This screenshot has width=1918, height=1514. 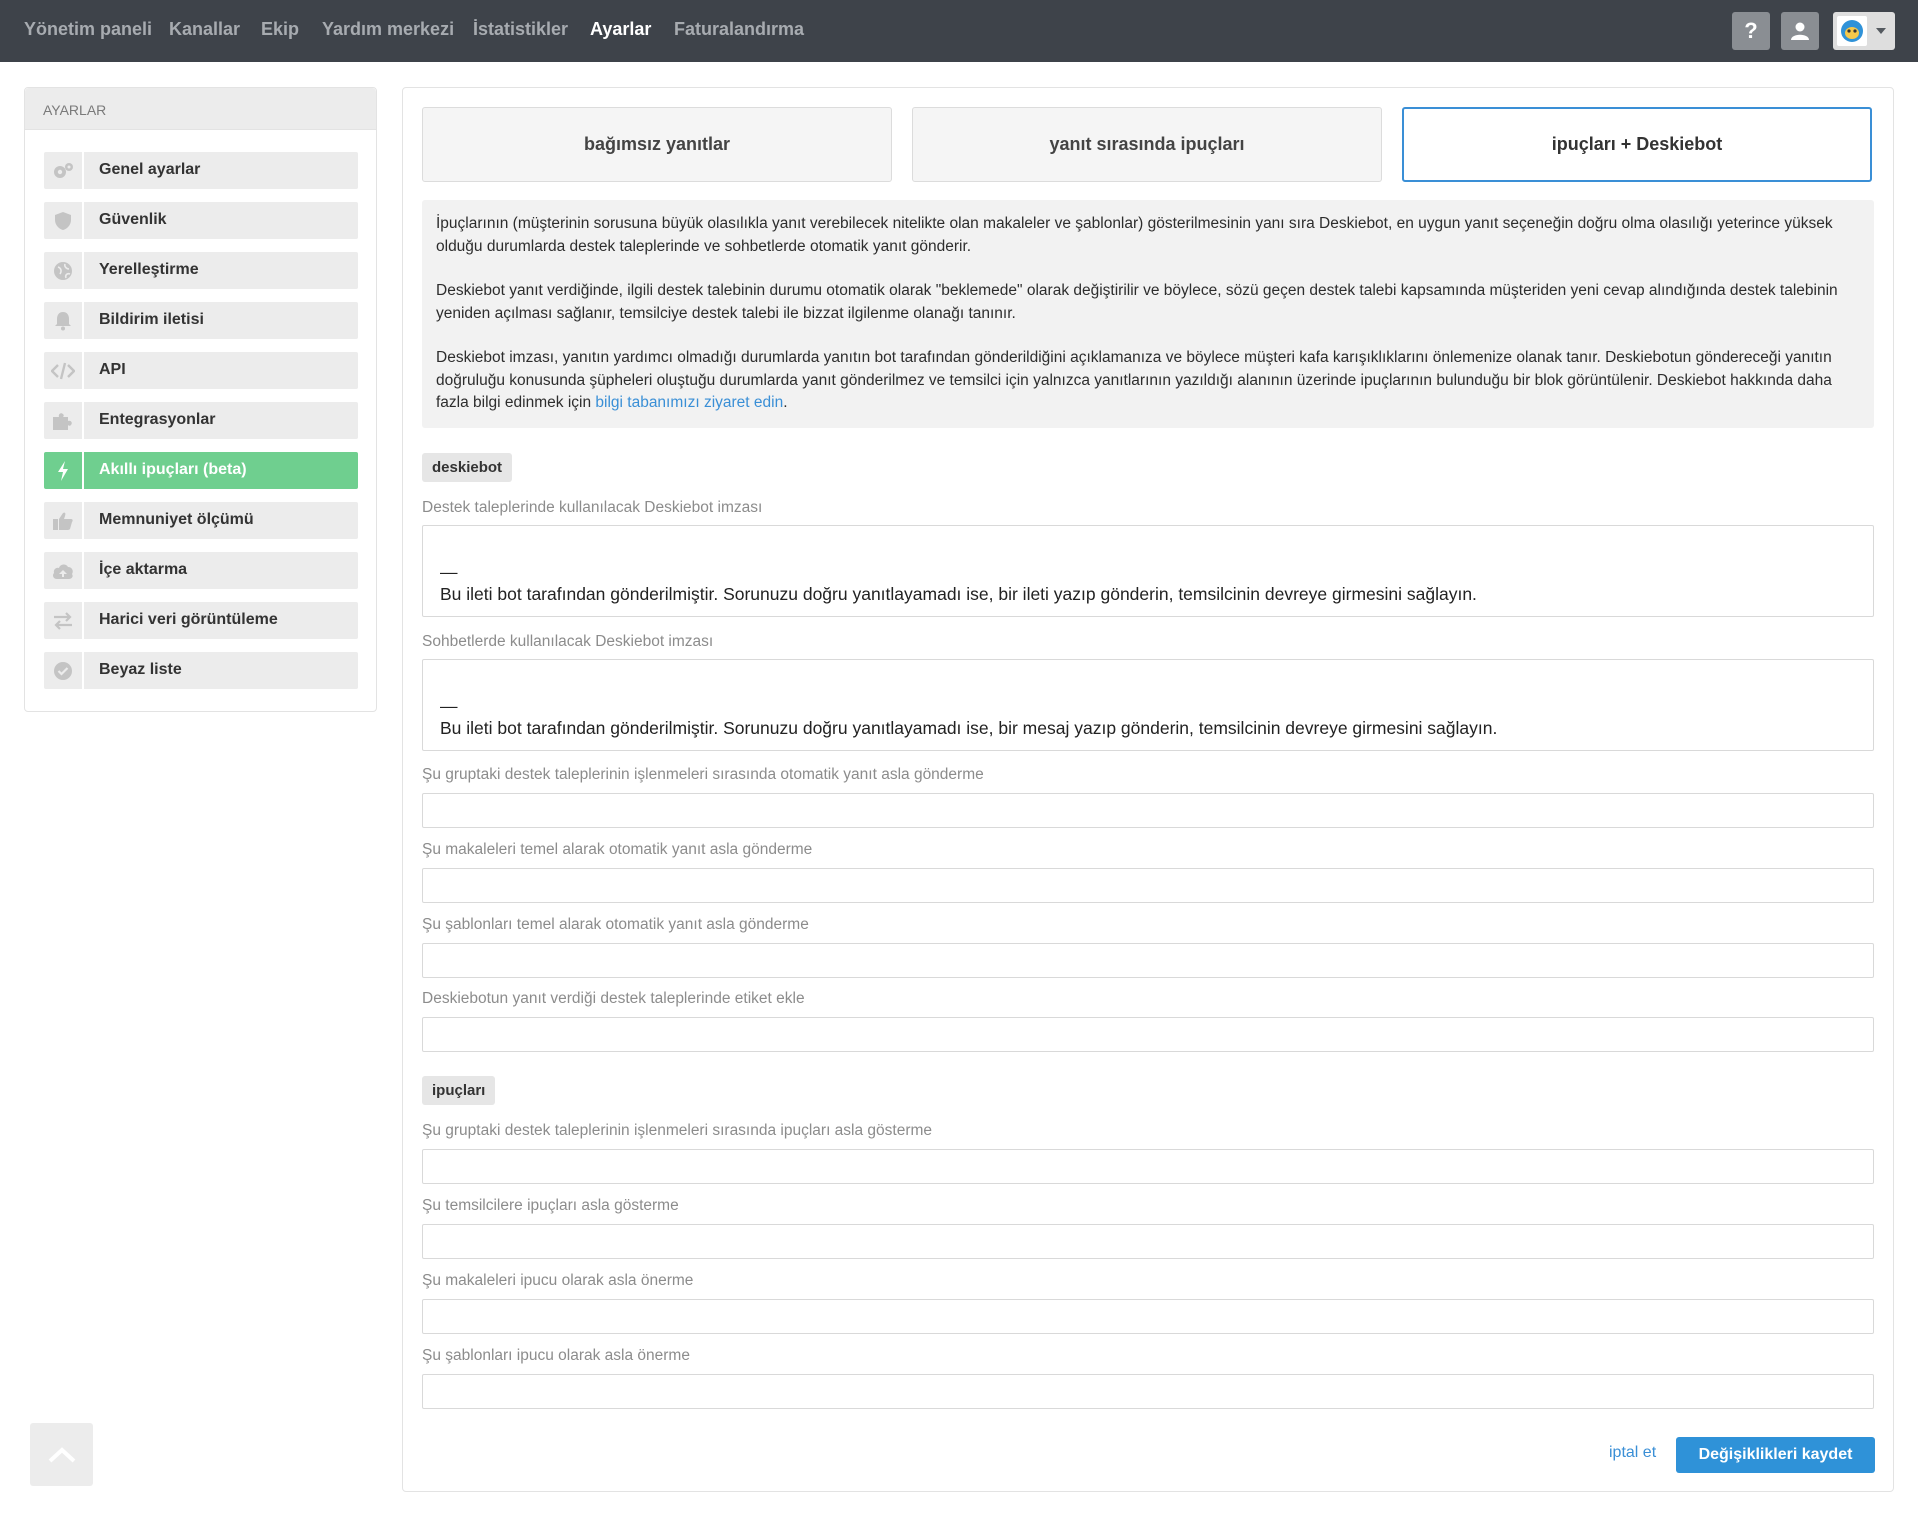 I want to click on sidebar-item-label: Güvenlik, so click(x=133, y=219).